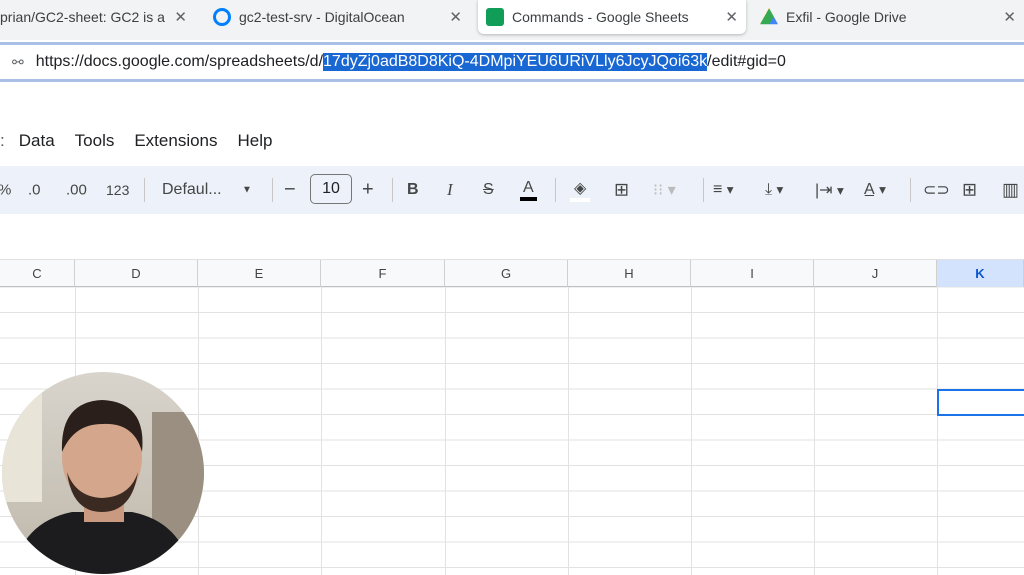 The image size is (1024, 575). What do you see at coordinates (495, 17) in the screenshot?
I see `sheets-icon` at bounding box center [495, 17].